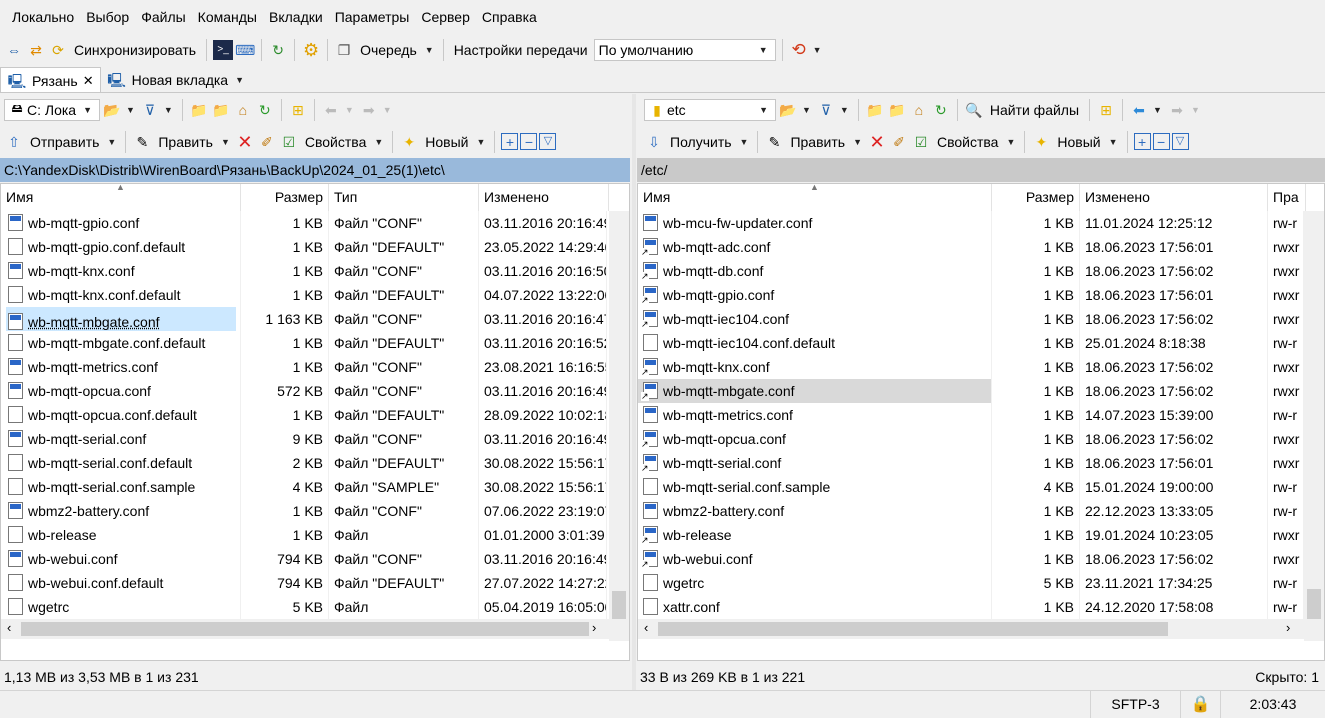 The image size is (1325, 718). I want to click on download-icon: ⇩, so click(654, 142).